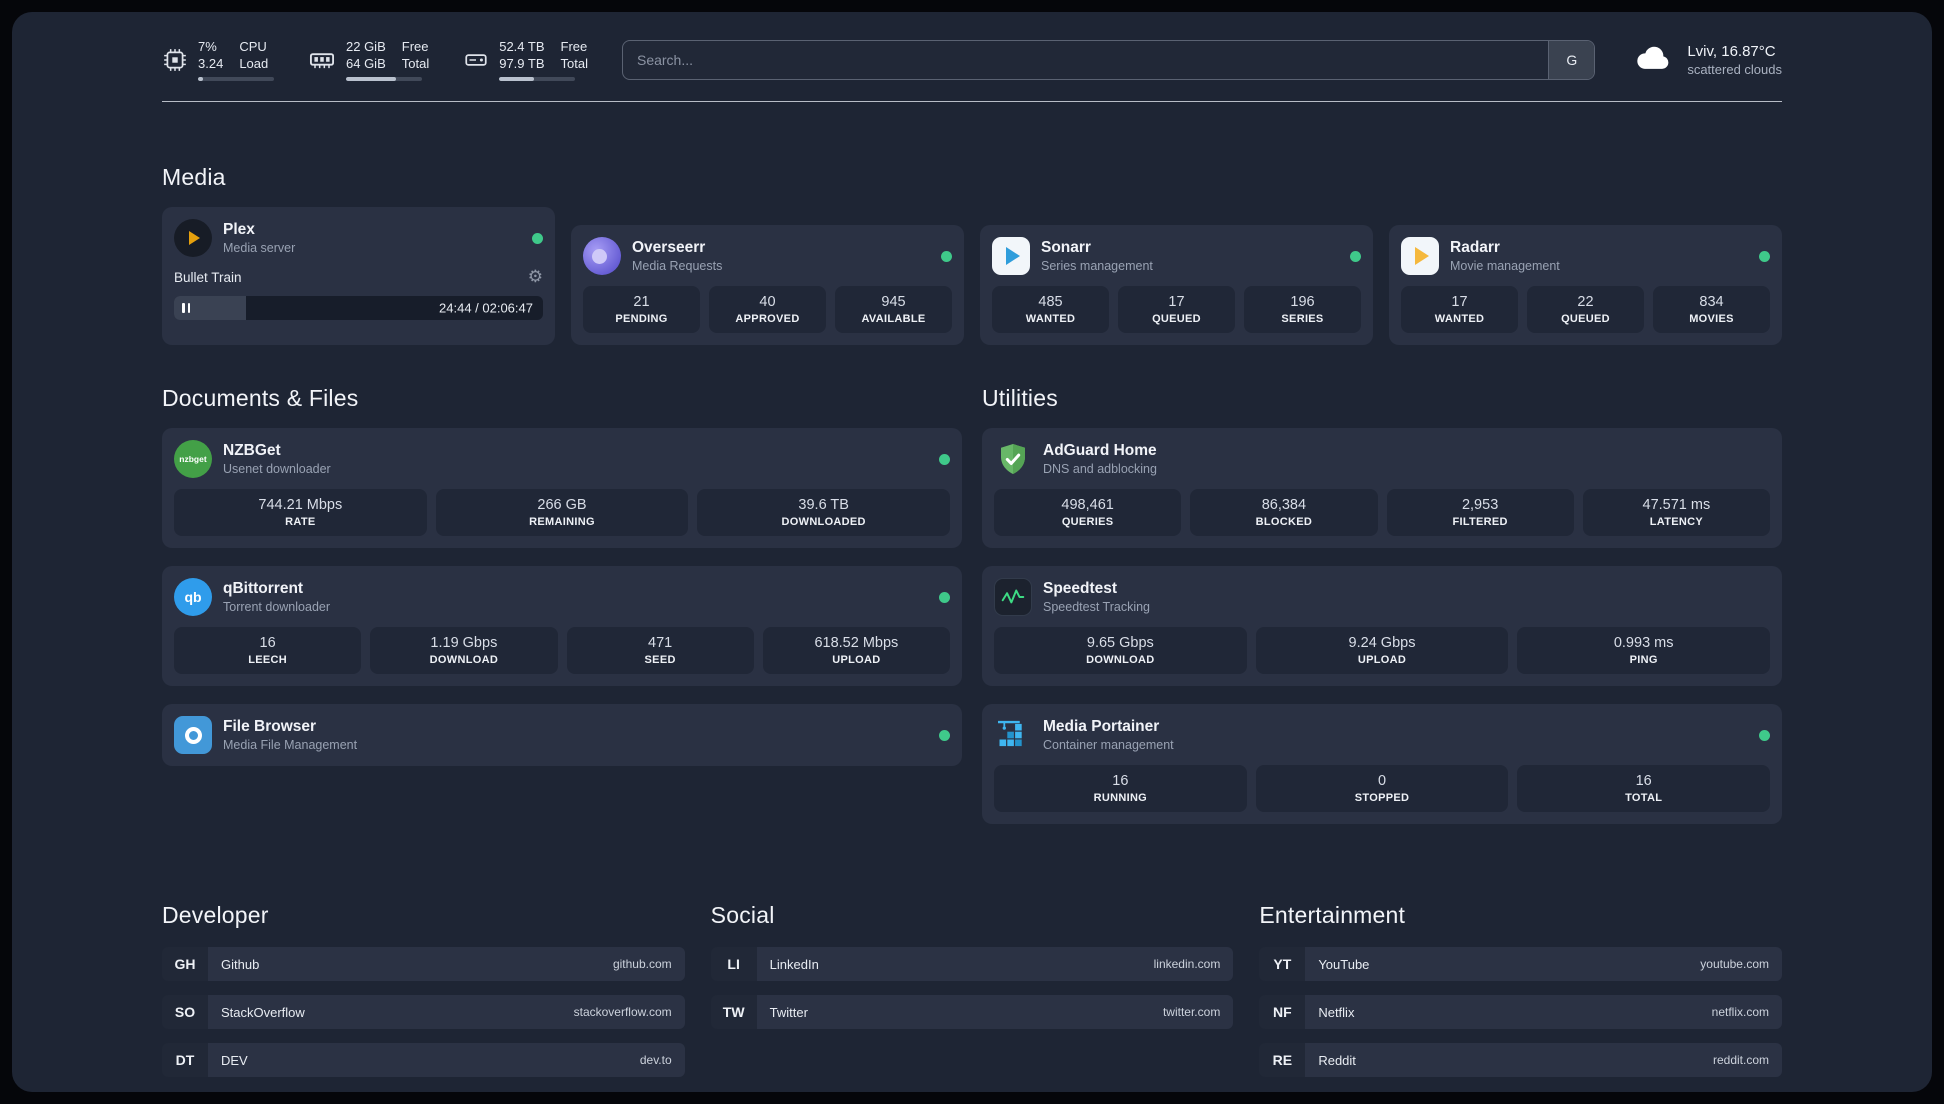  What do you see at coordinates (733, 1012) in the screenshot?
I see `bookmark-abbr: TW` at bounding box center [733, 1012].